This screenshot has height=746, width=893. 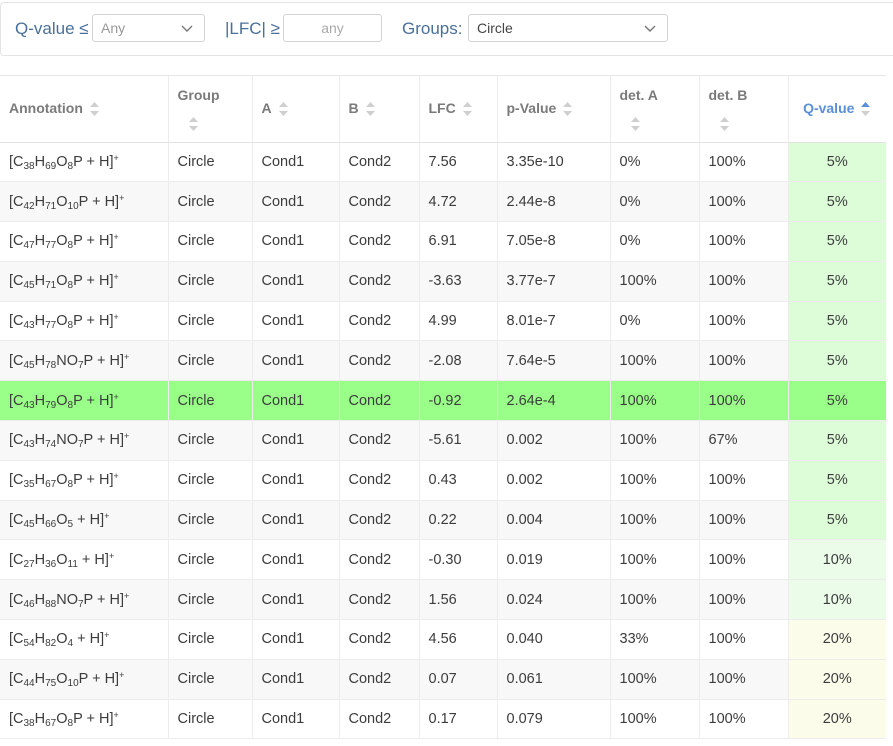 I want to click on column-header-det-b: det. B, so click(x=744, y=109).